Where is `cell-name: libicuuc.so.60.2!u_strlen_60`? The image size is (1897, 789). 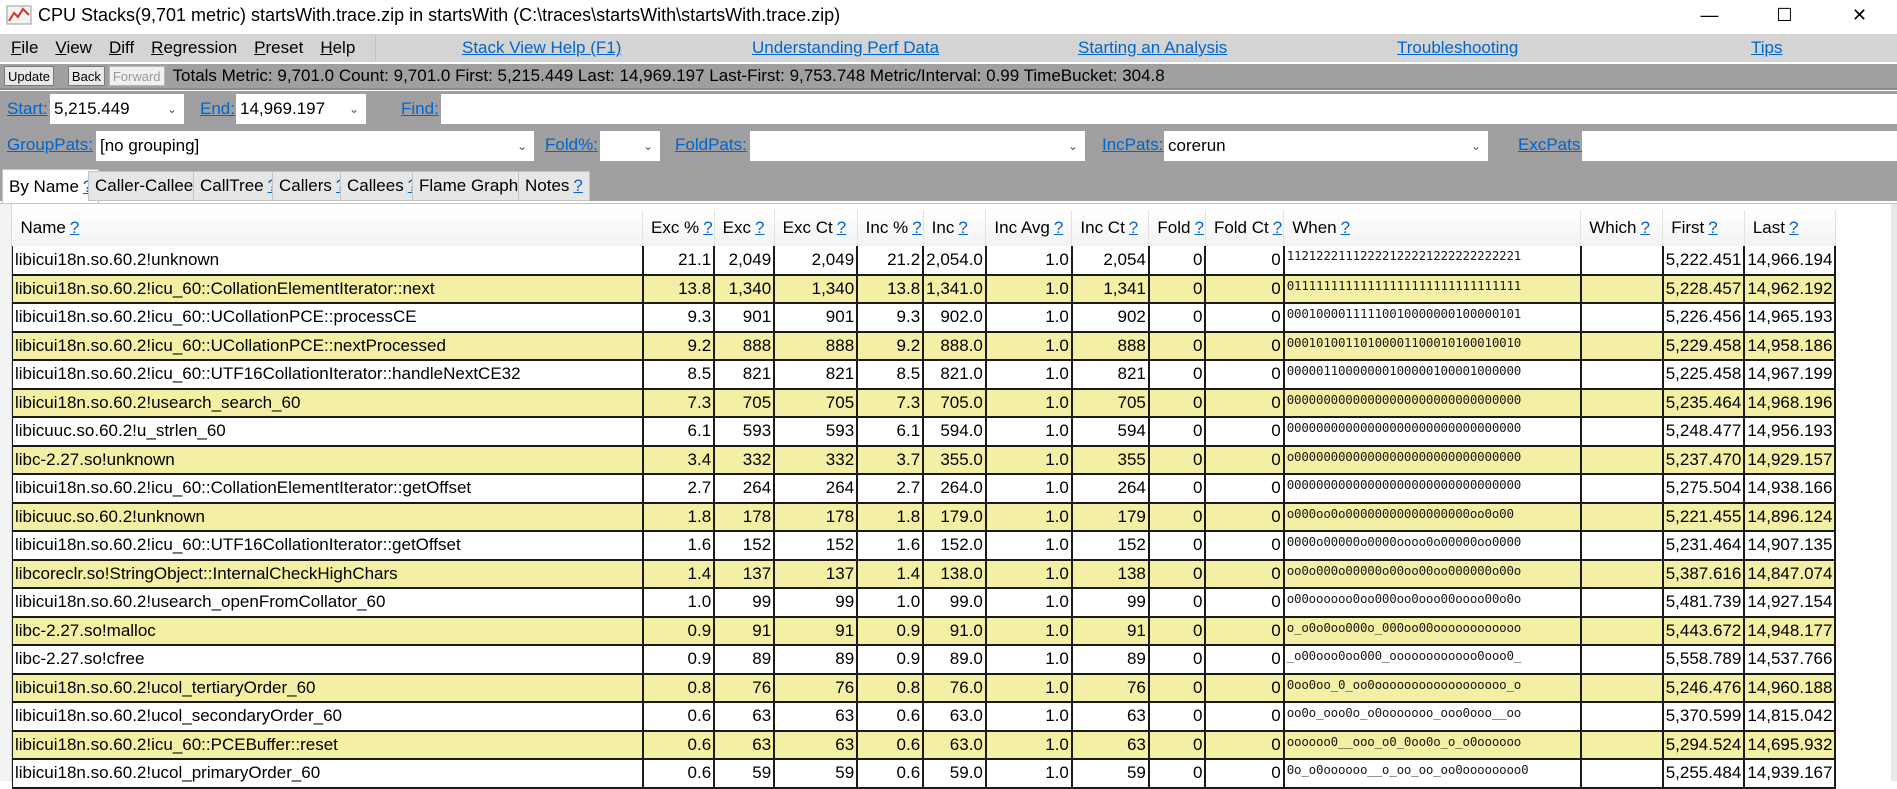 cell-name: libicuuc.so.60.2!u_strlen_60 is located at coordinates (328, 432).